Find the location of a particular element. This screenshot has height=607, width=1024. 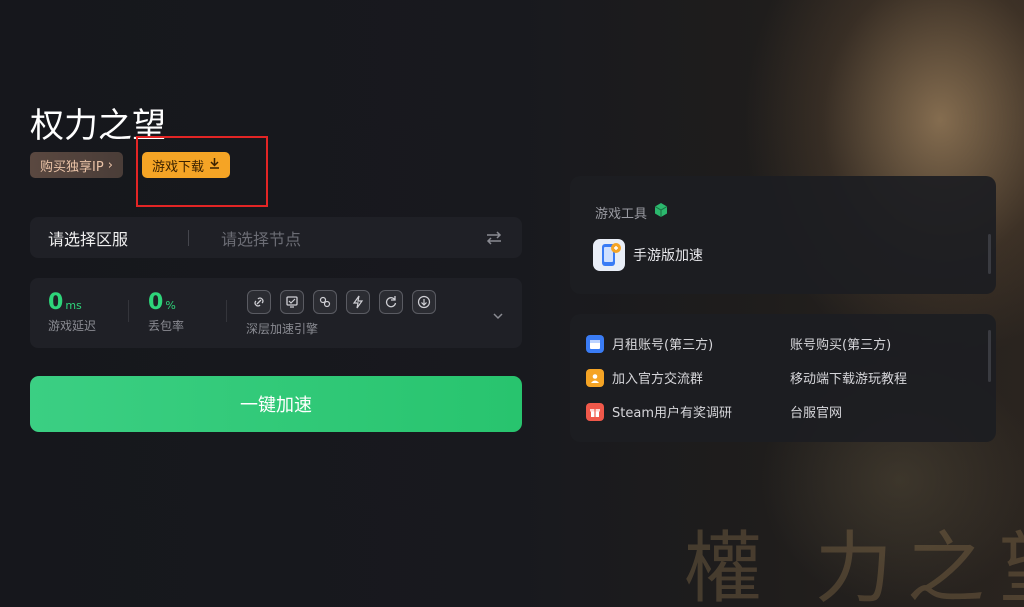

mobile-phone-icon is located at coordinates (609, 255).